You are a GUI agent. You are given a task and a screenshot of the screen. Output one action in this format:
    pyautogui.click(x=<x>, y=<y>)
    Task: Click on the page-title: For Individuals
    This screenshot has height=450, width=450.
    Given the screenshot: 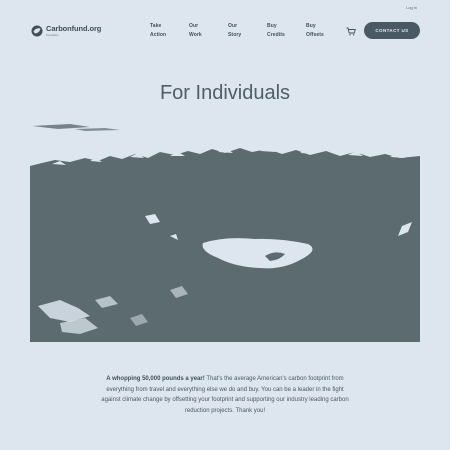 What is the action you would take?
    pyautogui.click(x=225, y=93)
    